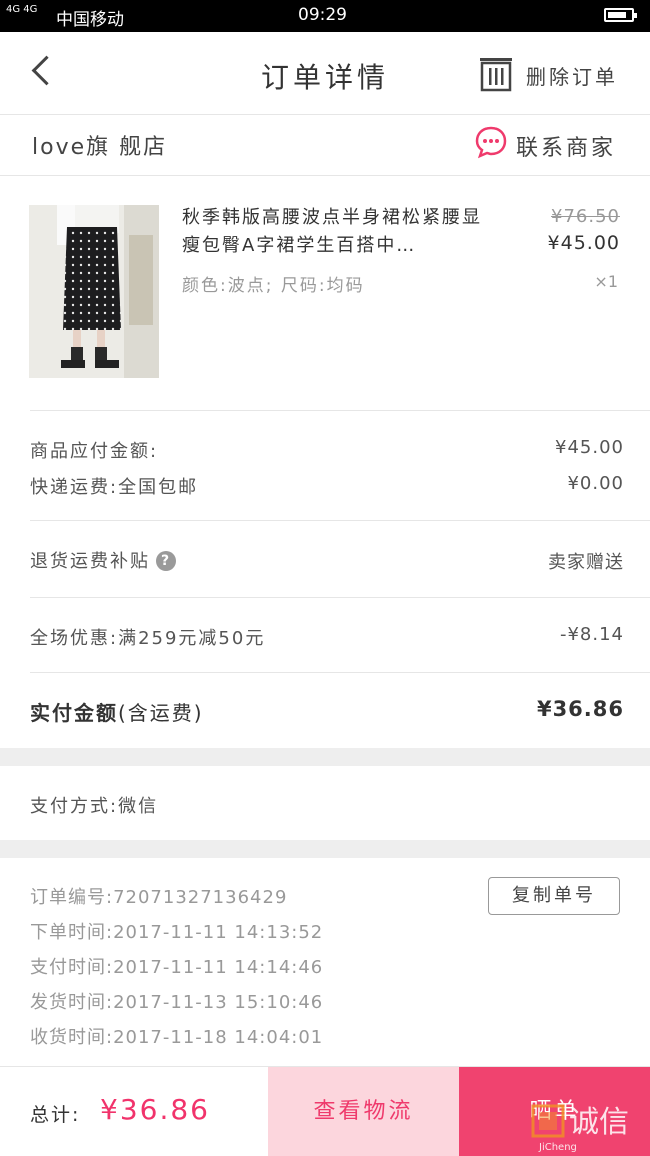 This screenshot has height=1156, width=650. Describe the element at coordinates (114, 487) in the screenshot. I see `shipping-label: 快递运费:全国包邮` at that location.